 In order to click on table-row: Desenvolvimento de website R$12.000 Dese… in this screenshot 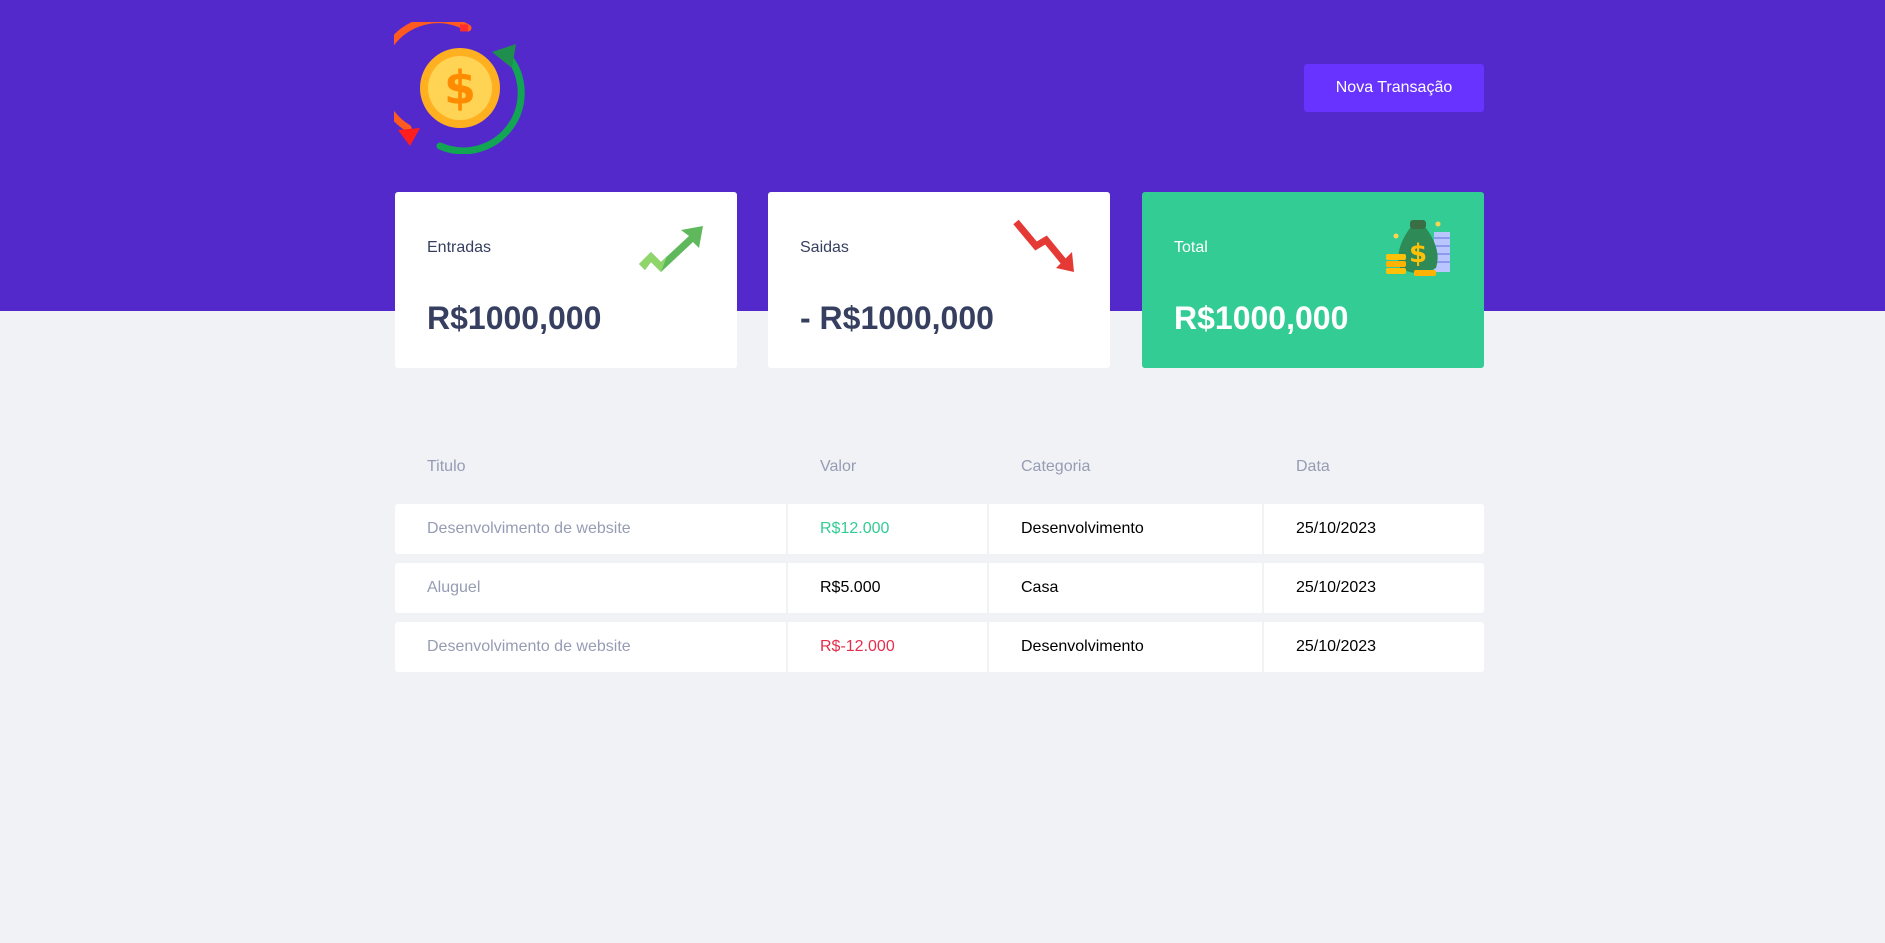, I will do `click(939, 529)`.